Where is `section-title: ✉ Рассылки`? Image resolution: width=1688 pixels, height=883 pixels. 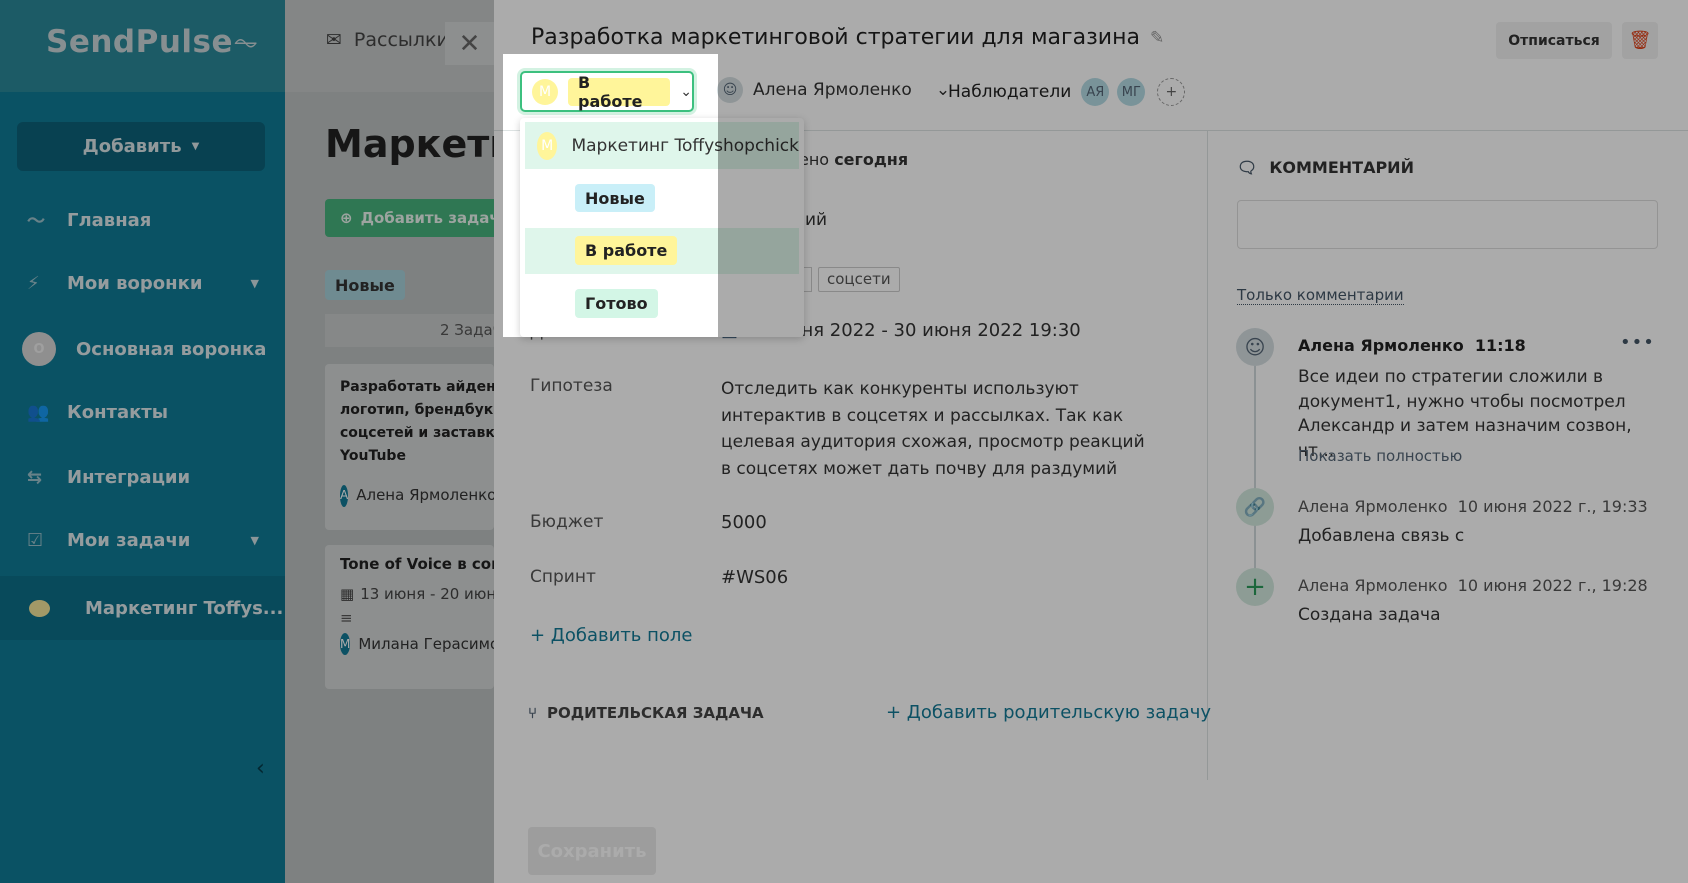
section-title: ✉ Рассылки is located at coordinates (387, 40).